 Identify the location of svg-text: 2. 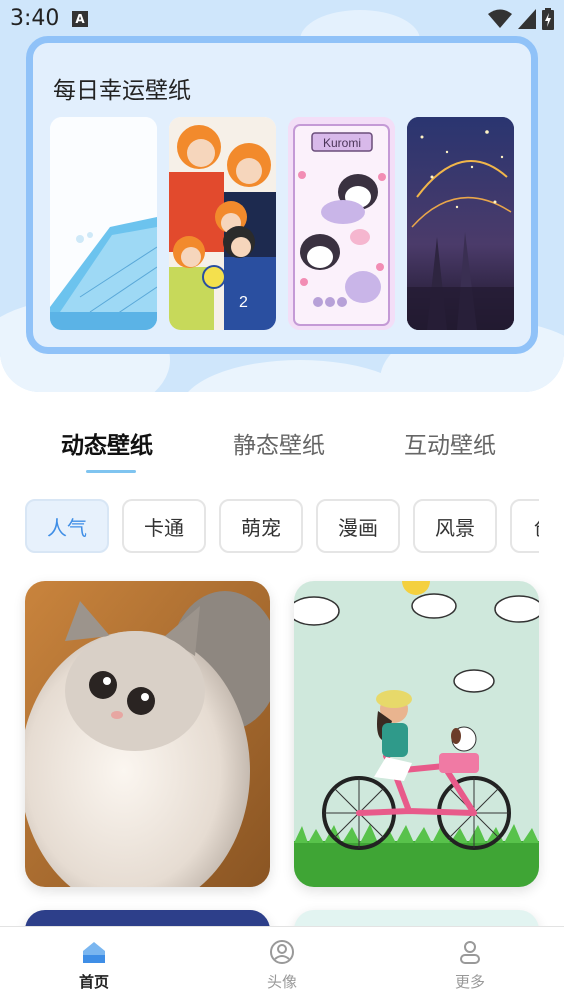
(243, 302).